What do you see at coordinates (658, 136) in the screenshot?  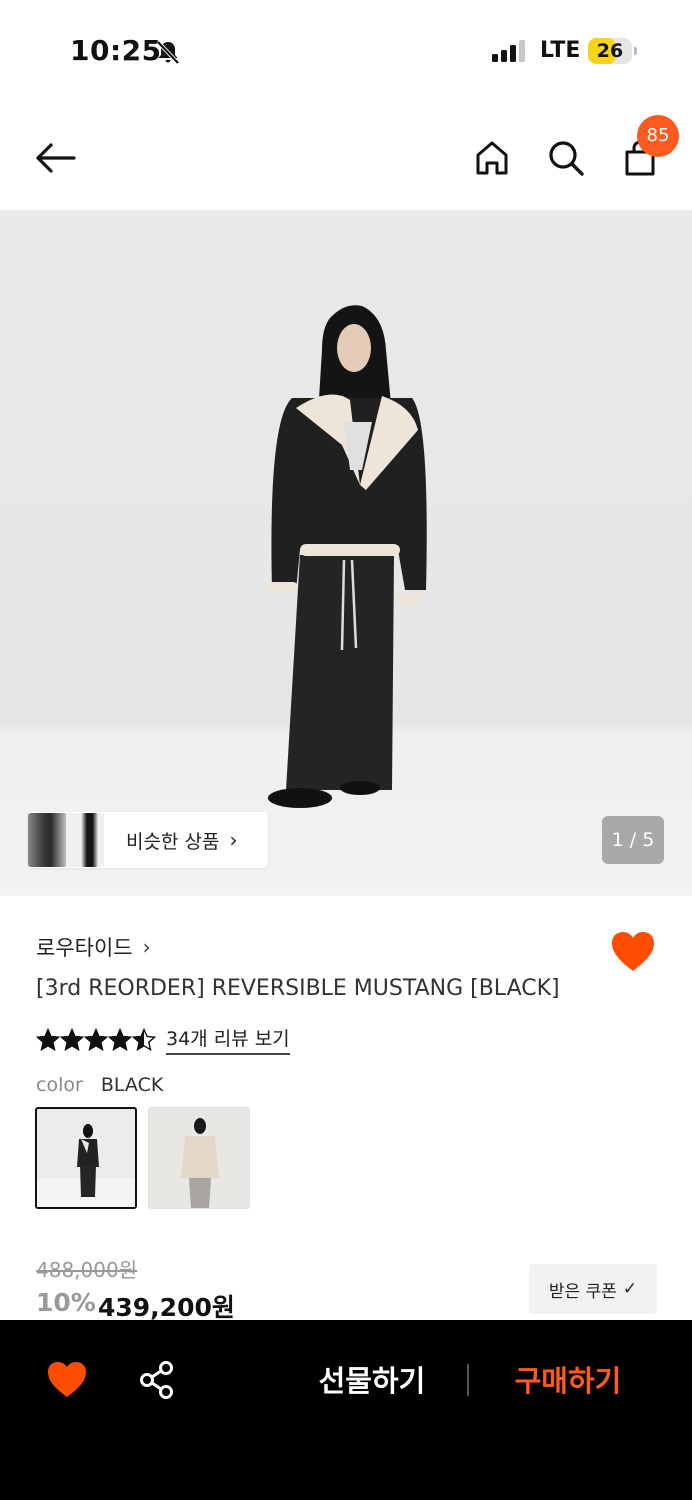 I see `cart-count-badge: 85` at bounding box center [658, 136].